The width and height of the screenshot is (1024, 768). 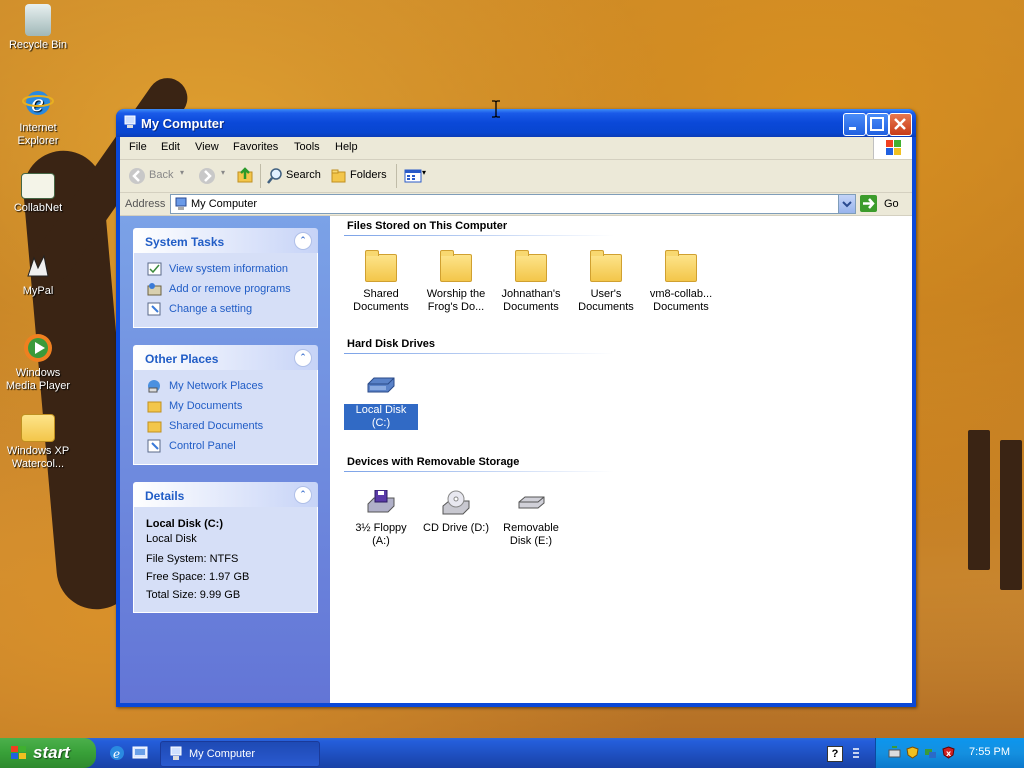 I want to click on details-header: Details ⌃, so click(x=225, y=494).